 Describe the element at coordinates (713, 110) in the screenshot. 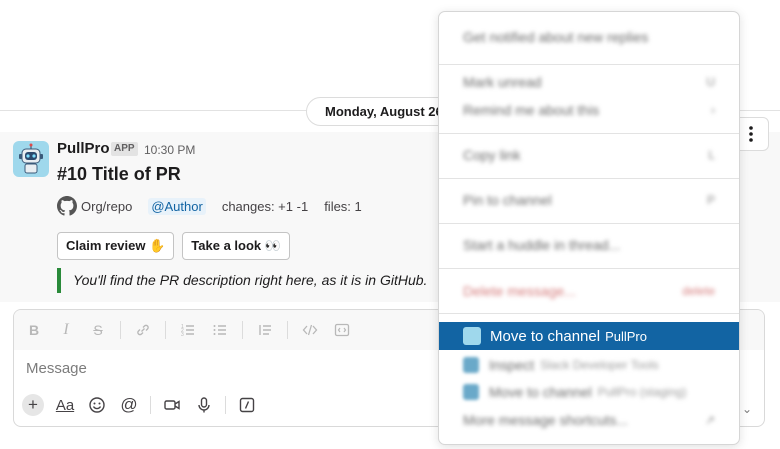

I see `menu-item-shortcut: ›` at that location.